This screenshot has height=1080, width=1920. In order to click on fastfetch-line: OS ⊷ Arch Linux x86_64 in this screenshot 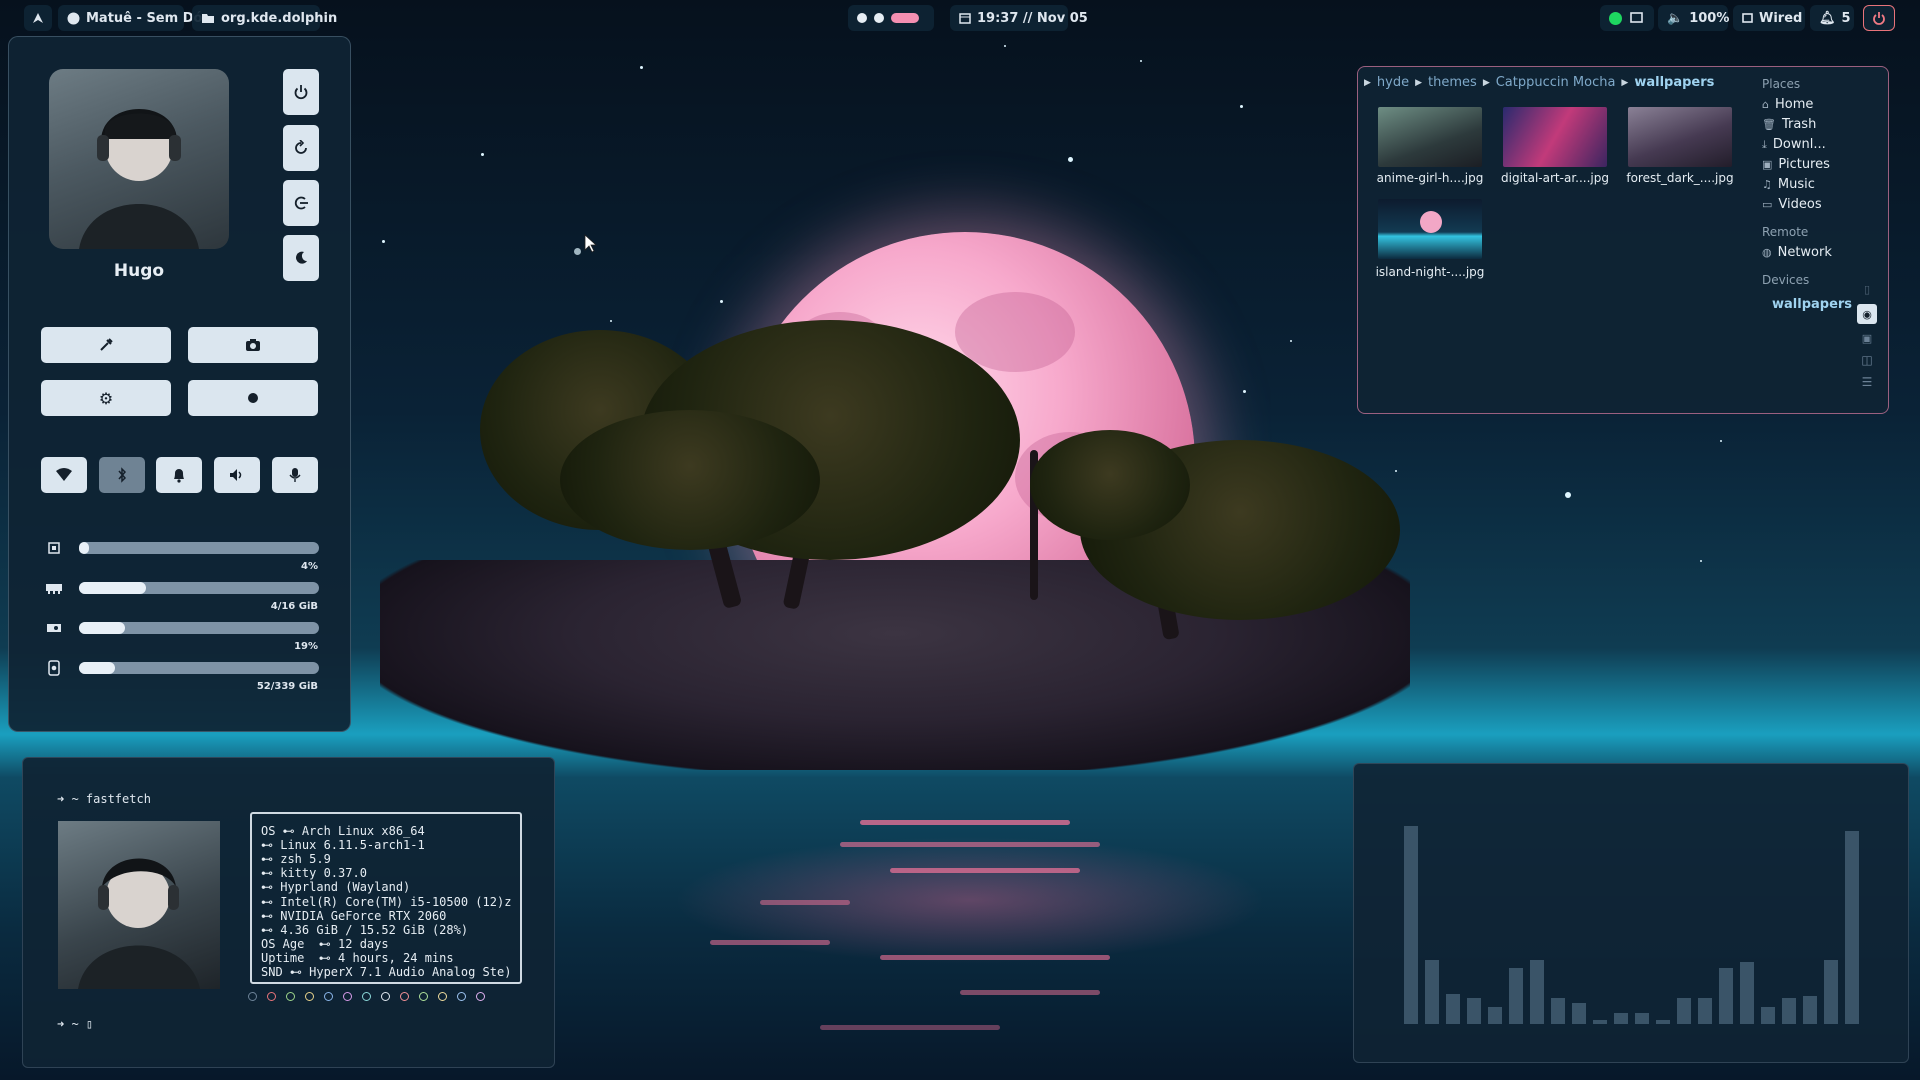, I will do `click(343, 831)`.